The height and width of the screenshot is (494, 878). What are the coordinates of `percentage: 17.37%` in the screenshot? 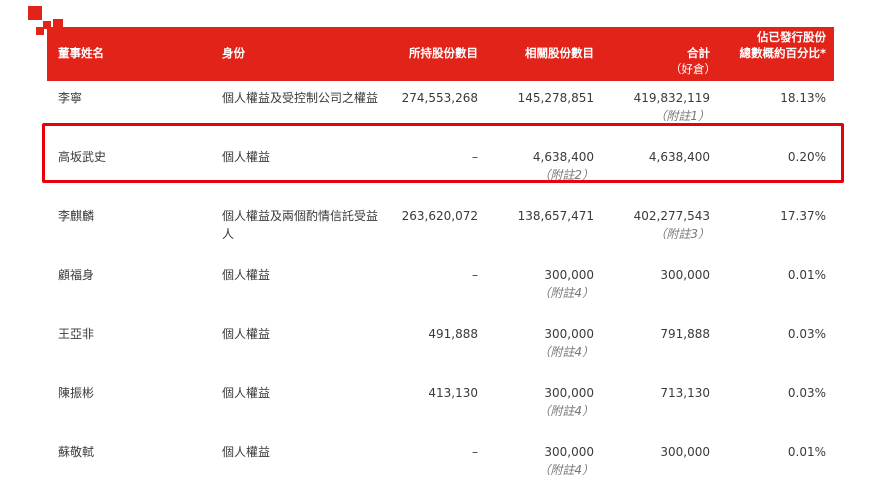 It's located at (803, 216).